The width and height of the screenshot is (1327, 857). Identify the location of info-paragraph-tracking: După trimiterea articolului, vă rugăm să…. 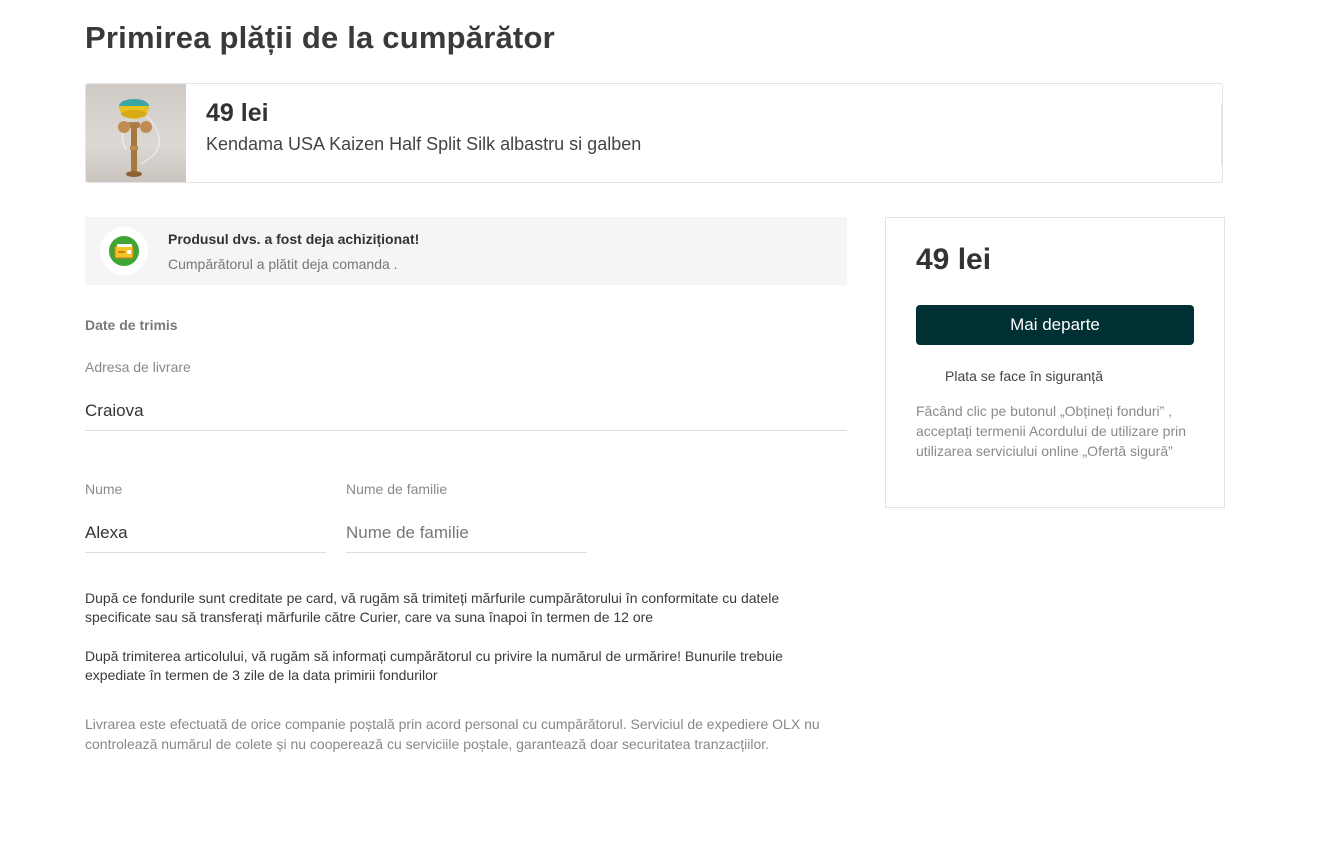
(434, 665).